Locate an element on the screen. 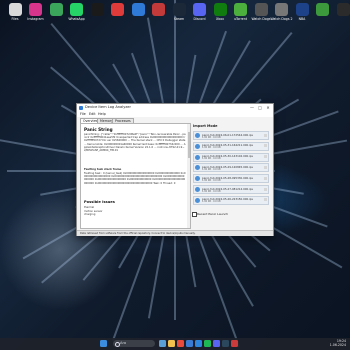 This screenshot has width=350, height=350. chrome-icon is located at coordinates (180, 343).